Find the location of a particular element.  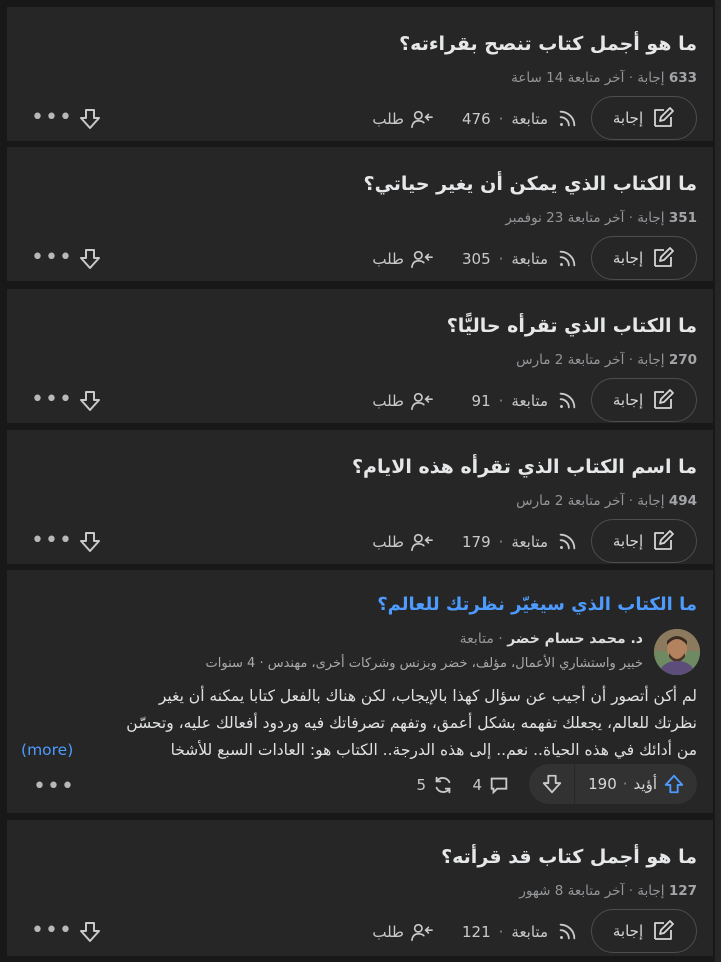

question-meta: 351 إجابة · آخر متابعة 23 نوفمبر is located at coordinates (601, 218).